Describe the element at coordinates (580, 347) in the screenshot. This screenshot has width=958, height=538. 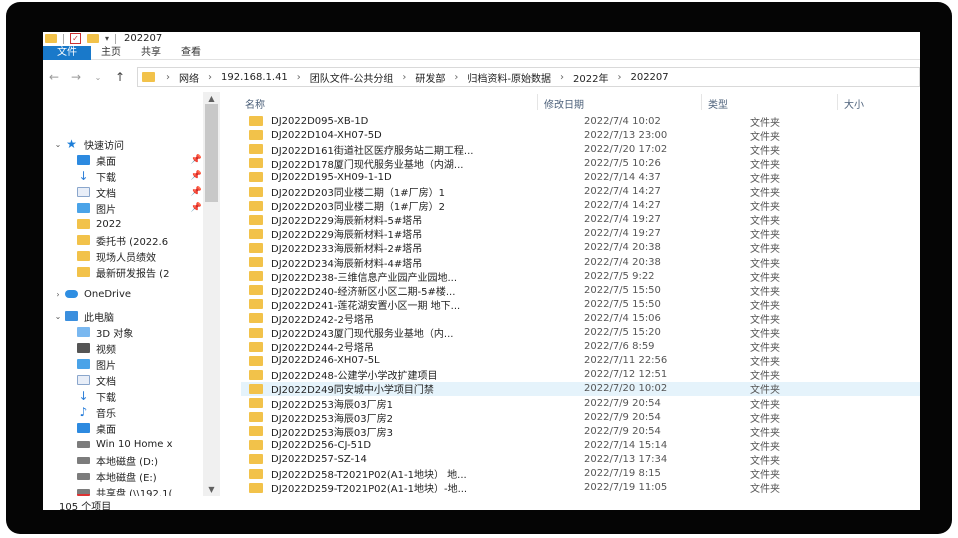
I see `file-row: DJ2022D244-2号塔吊 2022/7/6 8:59 文件夹` at that location.